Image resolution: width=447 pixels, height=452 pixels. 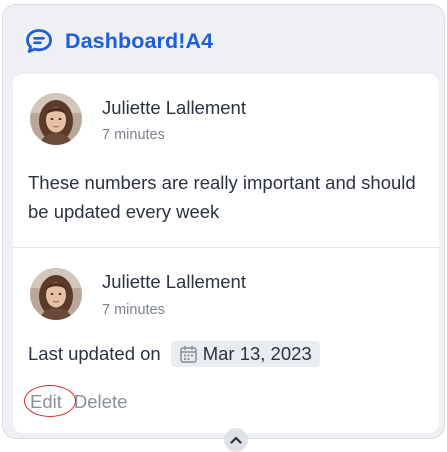 I want to click on comment-actions: Edit Delete, so click(x=75, y=401).